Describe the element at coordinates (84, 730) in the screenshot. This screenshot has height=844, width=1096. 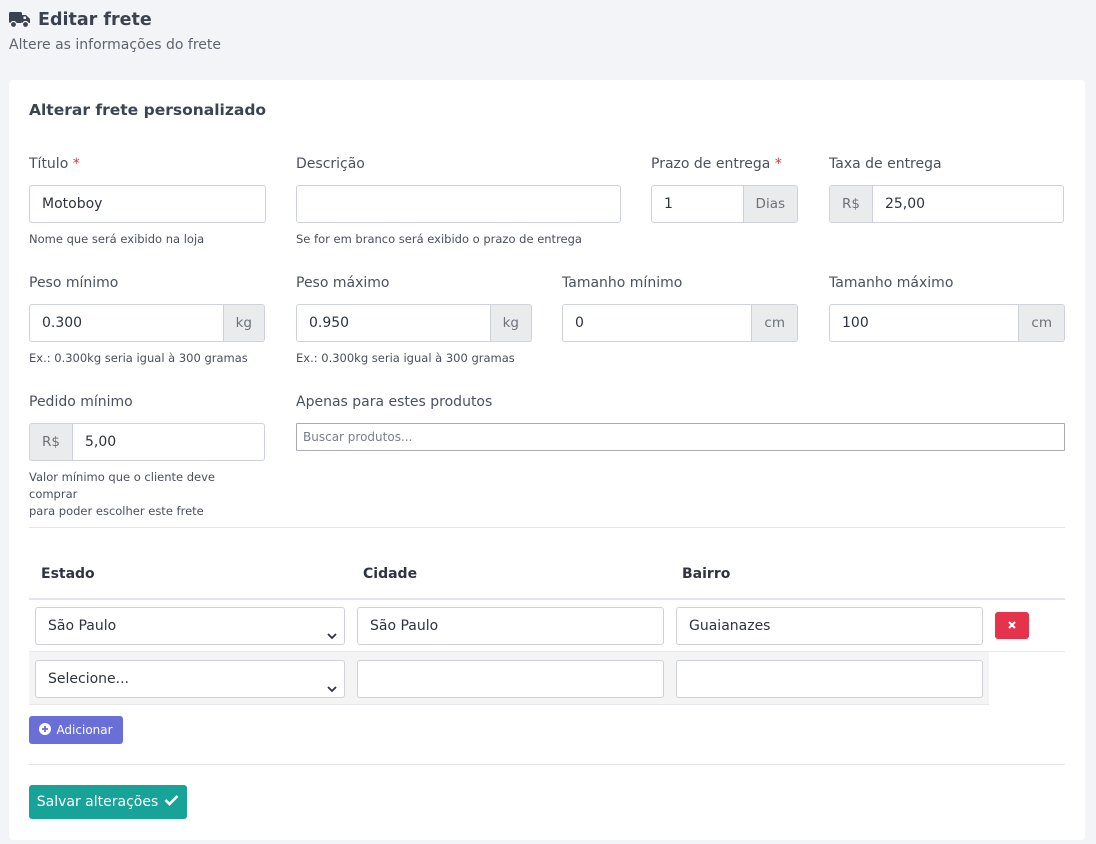
I see `add-row-label: Adicionar` at that location.